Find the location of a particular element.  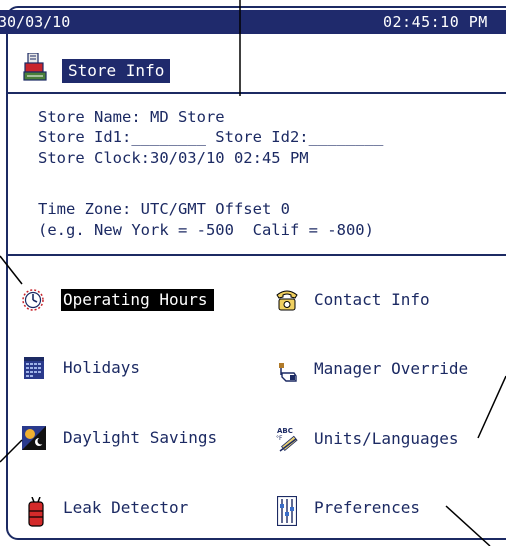

svg-text: ABC is located at coordinates (285, 431).